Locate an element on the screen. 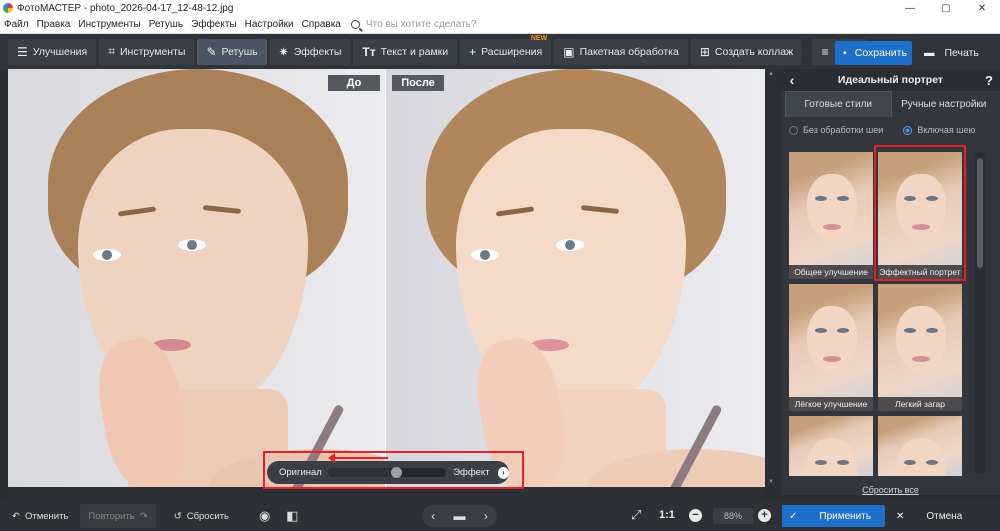  print-label: Печать is located at coordinates (961, 53).